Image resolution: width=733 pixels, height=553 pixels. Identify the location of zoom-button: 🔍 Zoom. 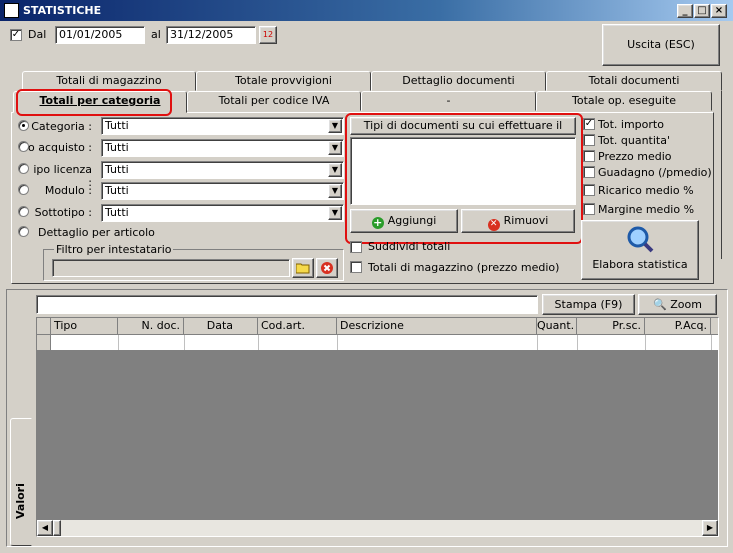
(677, 304).